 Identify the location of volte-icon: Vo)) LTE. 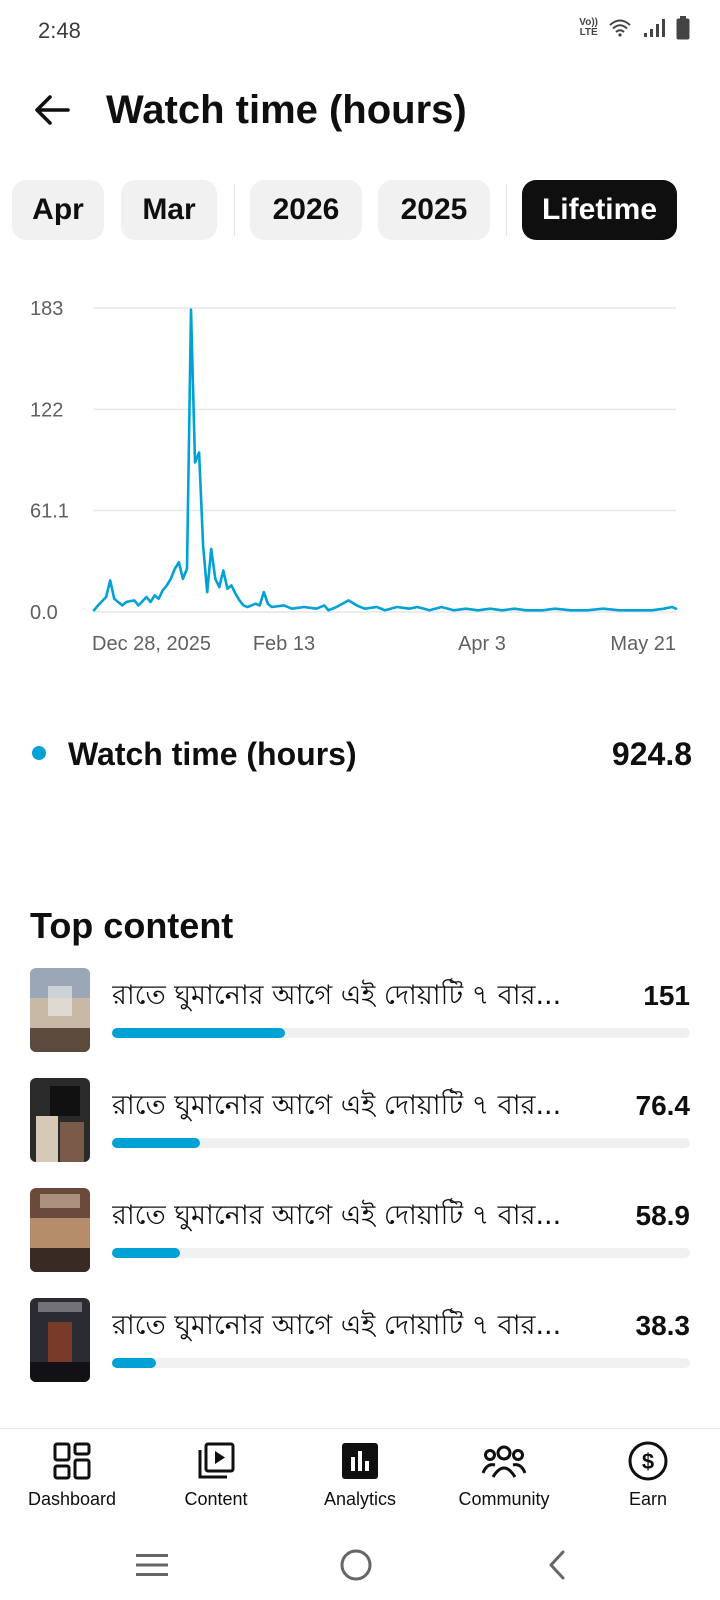
(588, 27).